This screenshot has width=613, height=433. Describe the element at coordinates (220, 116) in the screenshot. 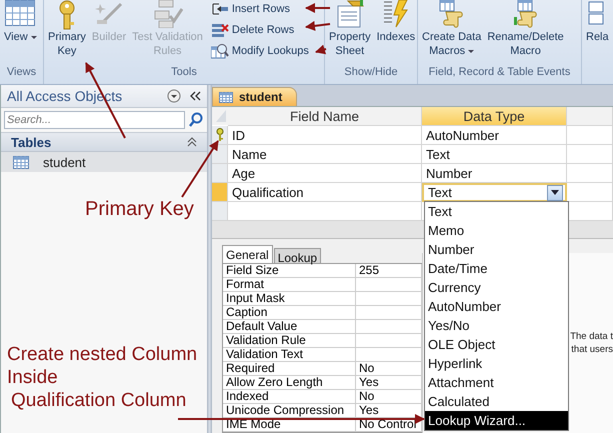

I see `select-all-icon` at that location.